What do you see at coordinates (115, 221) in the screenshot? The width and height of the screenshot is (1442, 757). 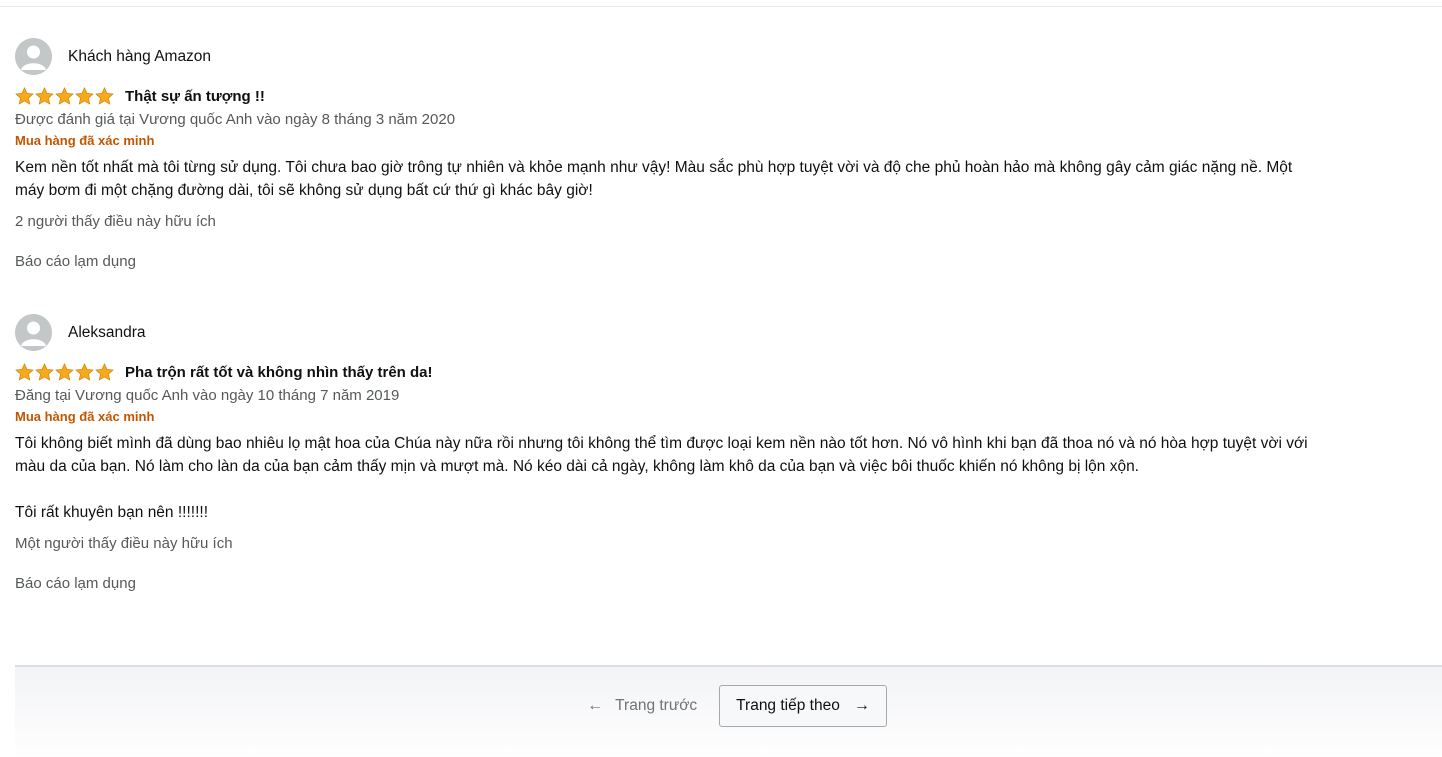 I see `helpful-count: 2 người thấy điều này hữu ích` at bounding box center [115, 221].